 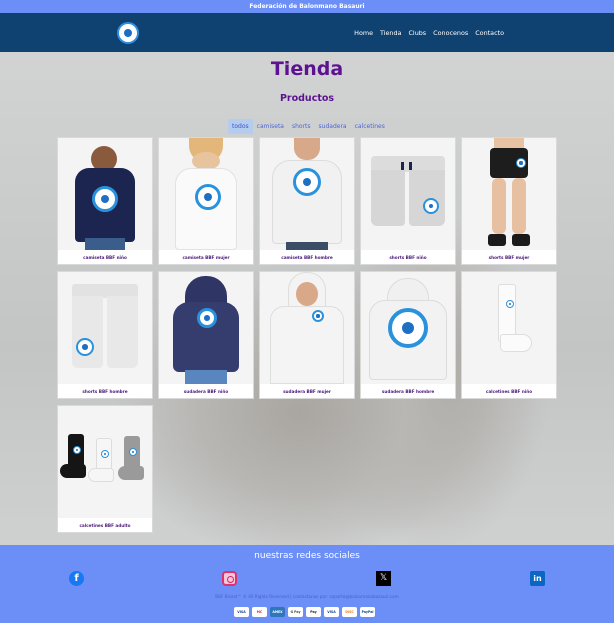 I want to click on bbf-logo-icon, so click(x=128, y=33).